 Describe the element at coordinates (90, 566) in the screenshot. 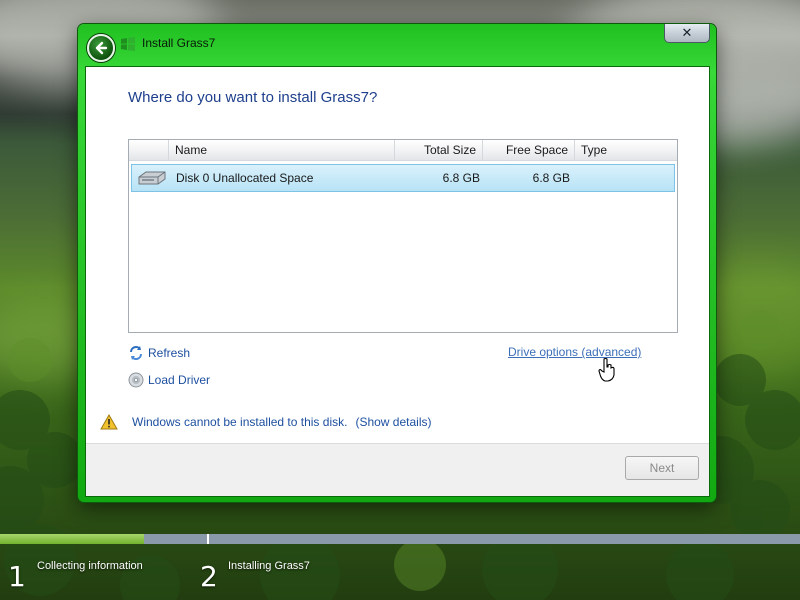

I see `step-label-1: Collecting information` at that location.